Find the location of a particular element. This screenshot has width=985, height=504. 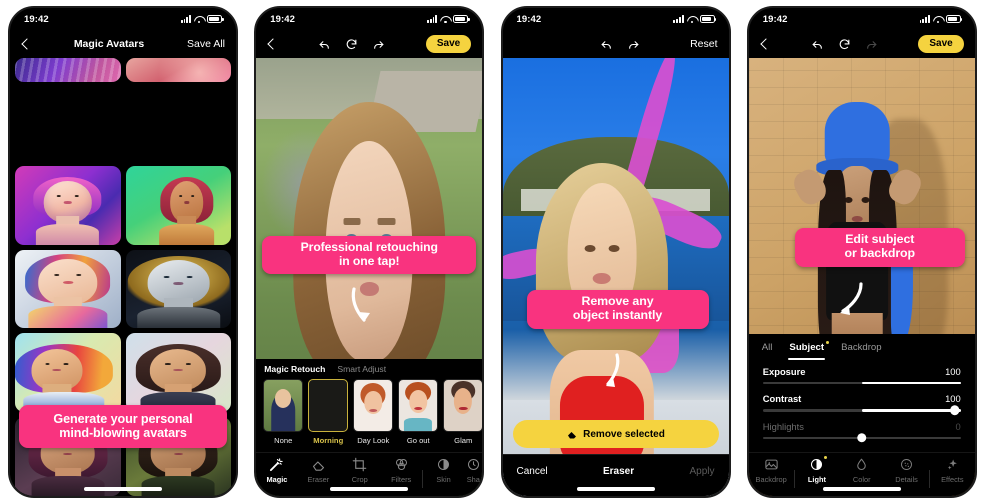

slider-contrast: Contrast 100 is located at coordinates (861, 404).